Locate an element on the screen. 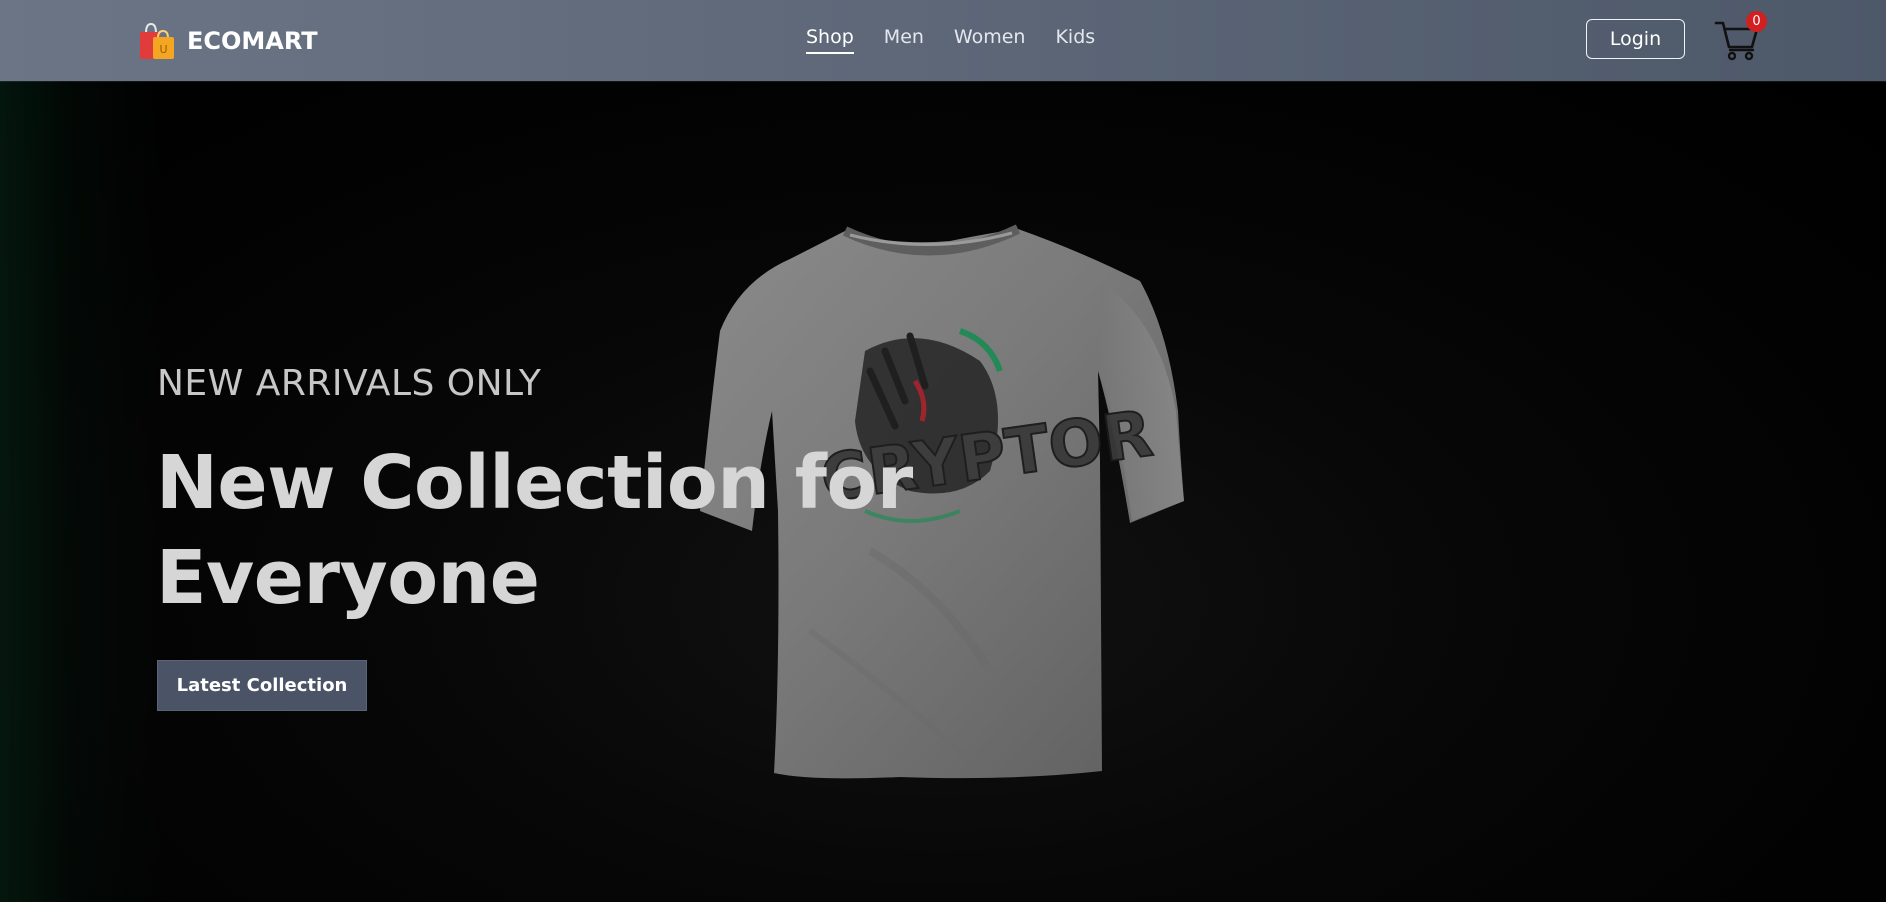  cart-count-badge: 0 is located at coordinates (1756, 21).